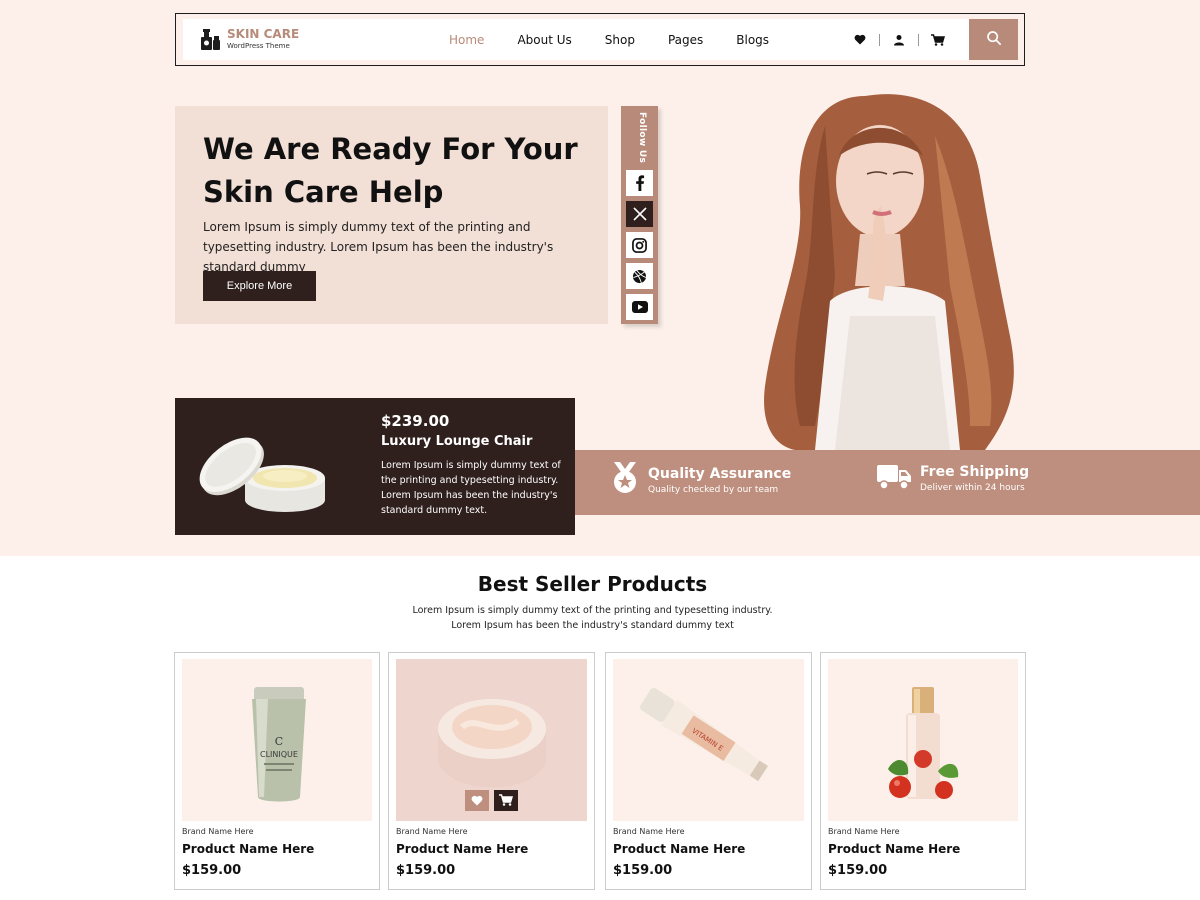 The width and height of the screenshot is (1200, 900). I want to click on search-icon, so click(994, 40).